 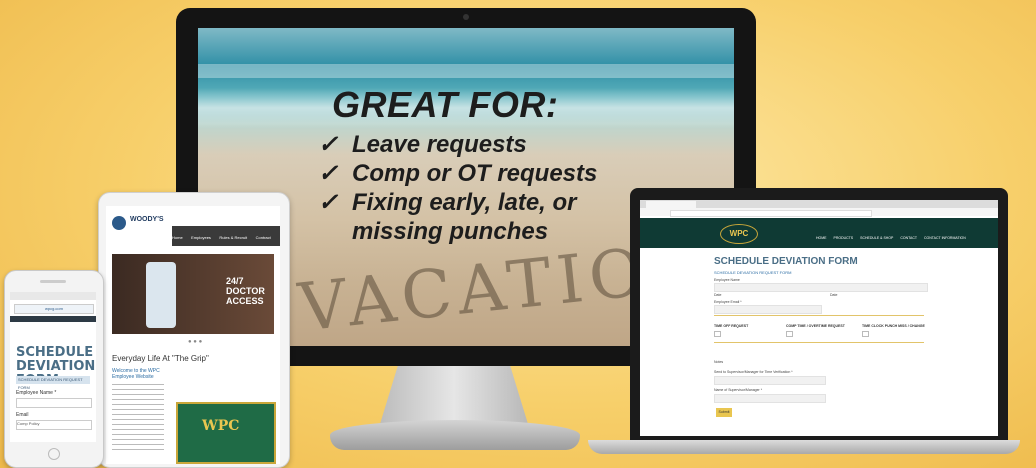 What do you see at coordinates (161, 295) in the screenshot?
I see `tablet-hero-phone-image` at bounding box center [161, 295].